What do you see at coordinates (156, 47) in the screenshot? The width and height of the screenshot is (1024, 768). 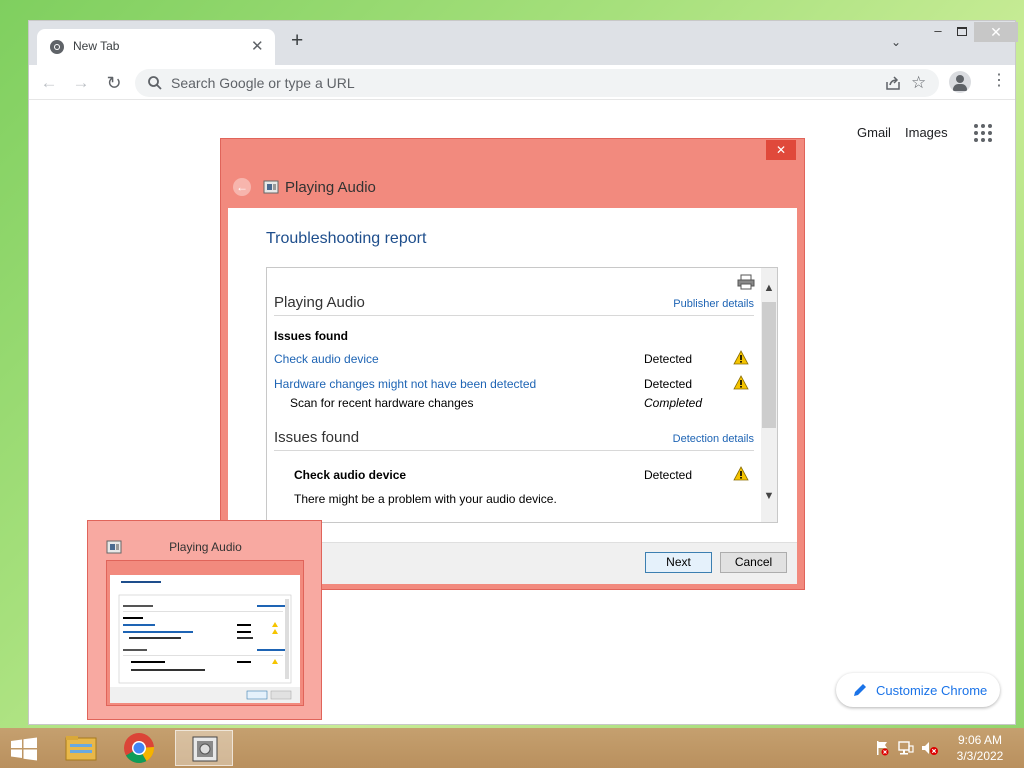 I see `tab-new-tab: New Tab ✕` at bounding box center [156, 47].